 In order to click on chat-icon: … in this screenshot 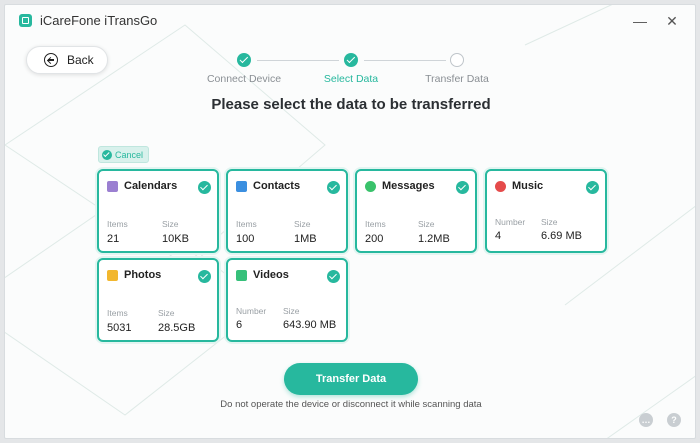, I will do `click(646, 420)`.